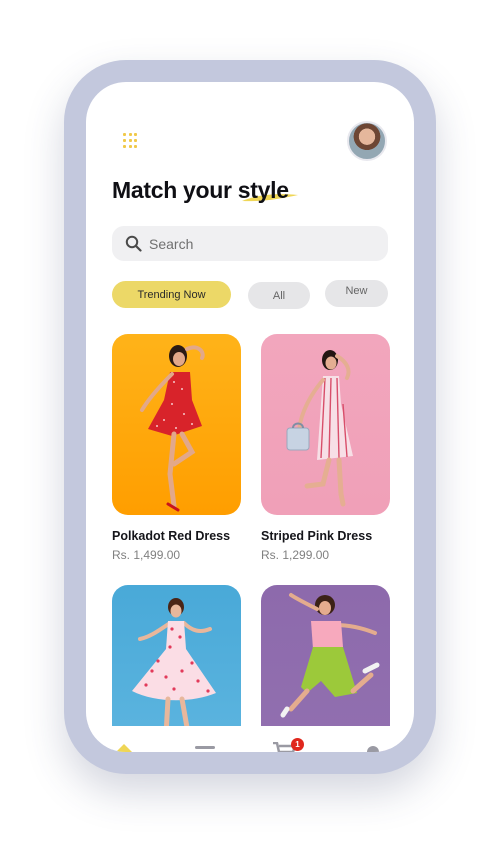 This screenshot has height=842, width=500. What do you see at coordinates (200, 190) in the screenshot?
I see `page-title: Match your style` at bounding box center [200, 190].